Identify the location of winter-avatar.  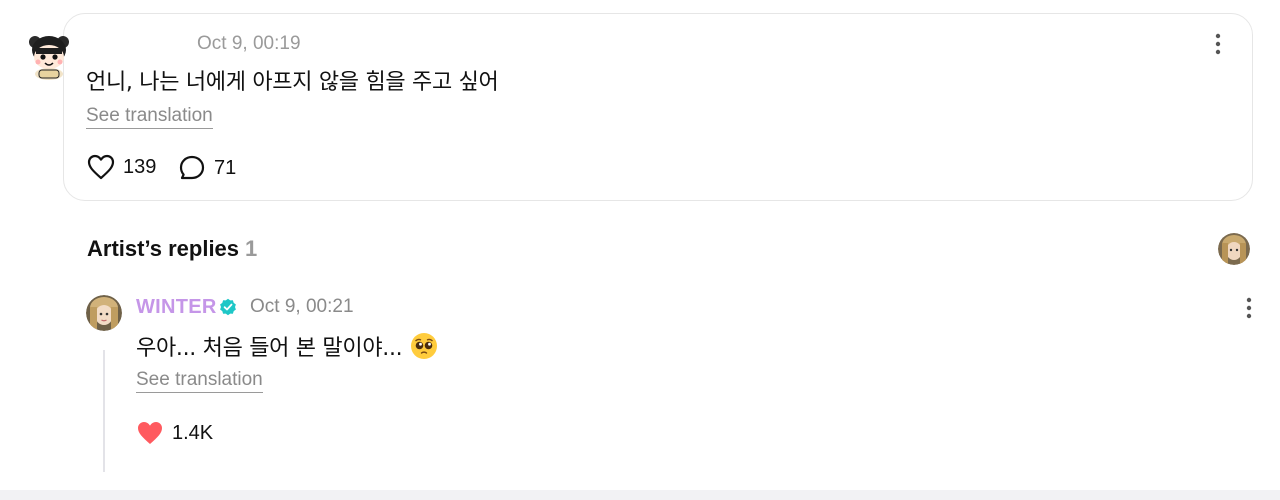
(104, 313).